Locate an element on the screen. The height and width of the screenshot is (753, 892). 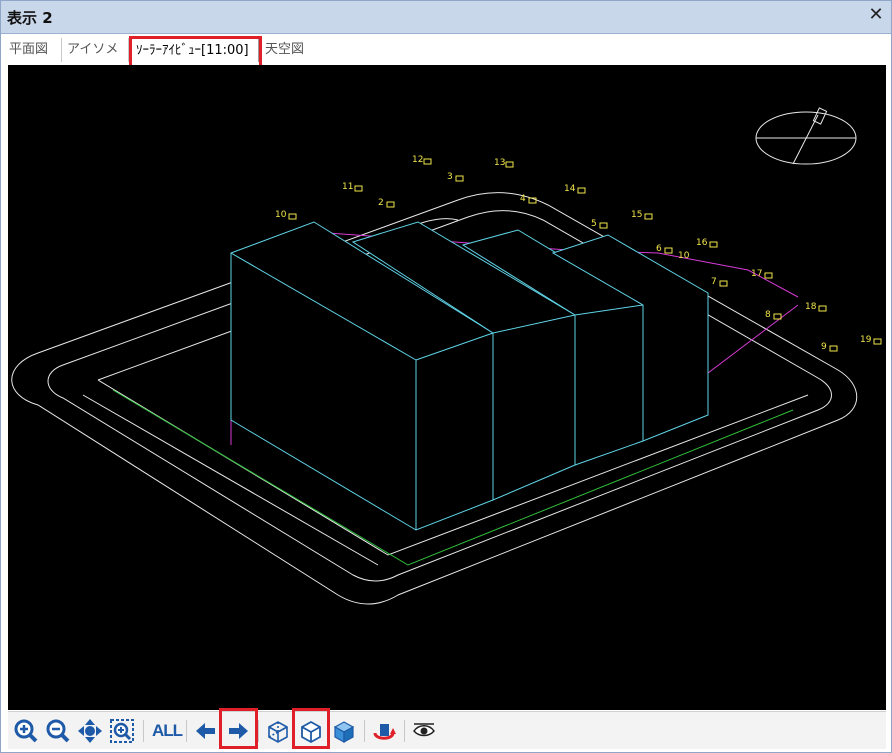
tab-solar-eye-view: ｿｰﾗｰｱｲﾋﾞｭｰ[11:00] is located at coordinates (195, 50).